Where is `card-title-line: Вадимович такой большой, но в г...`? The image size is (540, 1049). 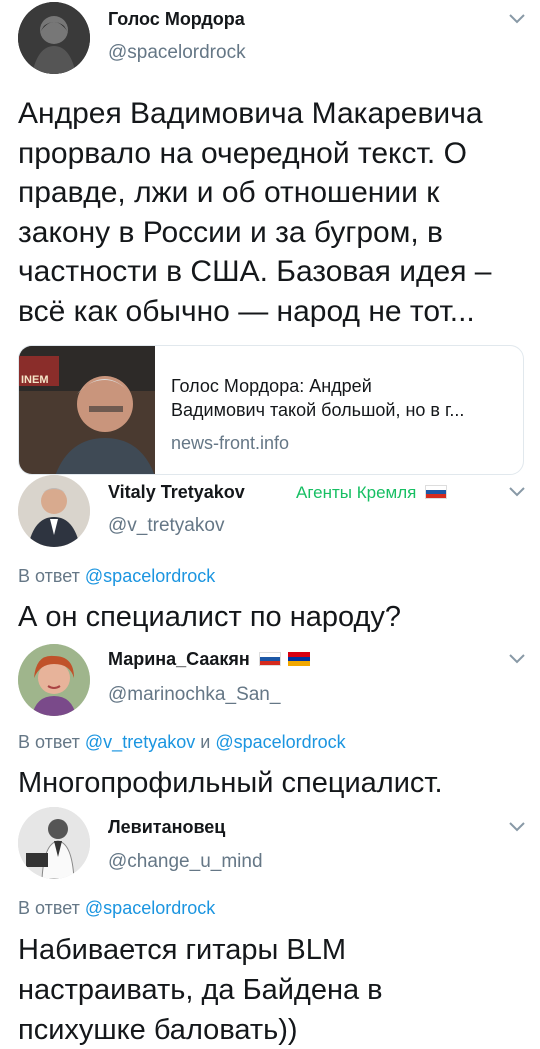
card-title-line: Вадимович такой большой, но в г... is located at coordinates (318, 410).